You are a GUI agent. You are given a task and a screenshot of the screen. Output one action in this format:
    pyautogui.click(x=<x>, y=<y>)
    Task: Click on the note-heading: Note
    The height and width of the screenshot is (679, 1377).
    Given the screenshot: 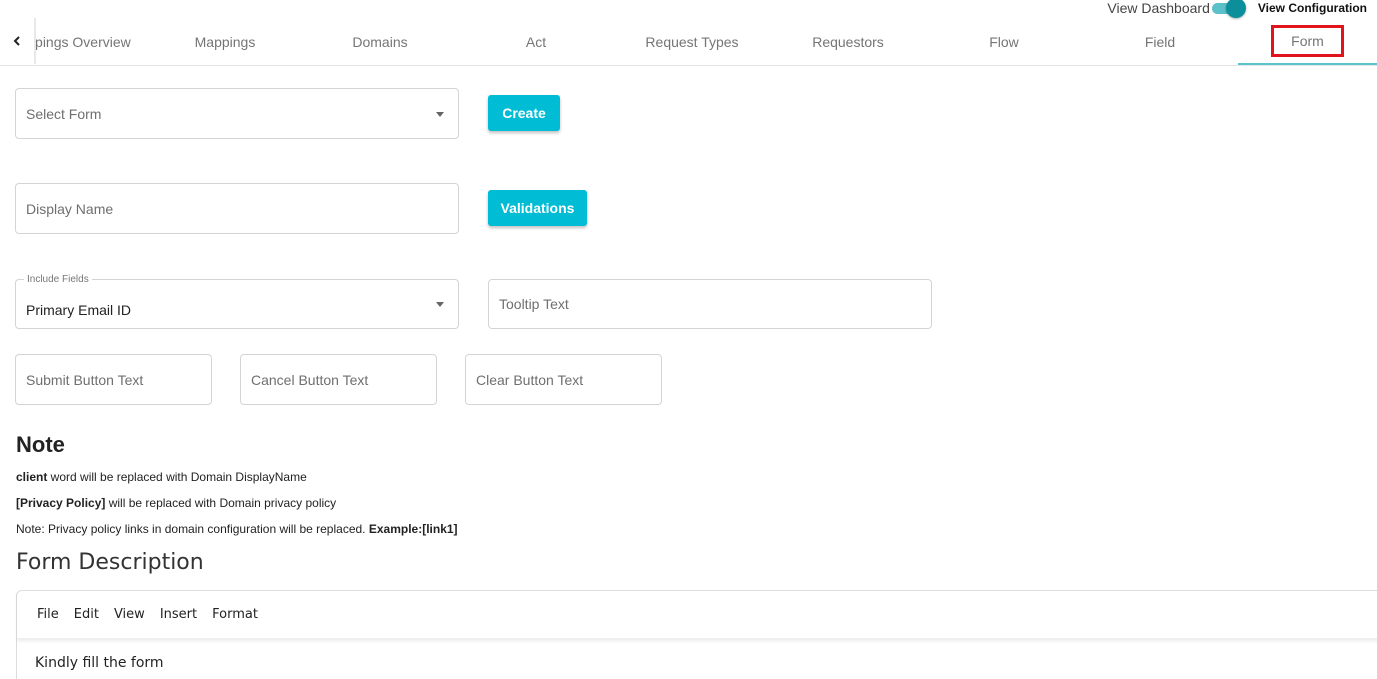 What is the action you would take?
    pyautogui.click(x=40, y=444)
    